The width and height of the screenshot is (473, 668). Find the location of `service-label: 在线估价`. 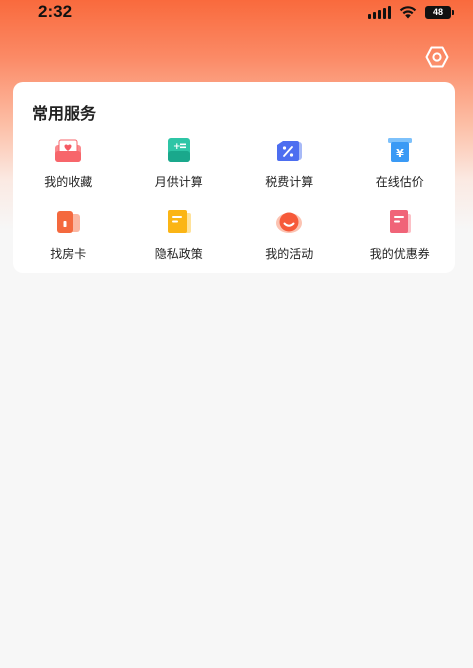

service-label: 在线估价 is located at coordinates (399, 182).